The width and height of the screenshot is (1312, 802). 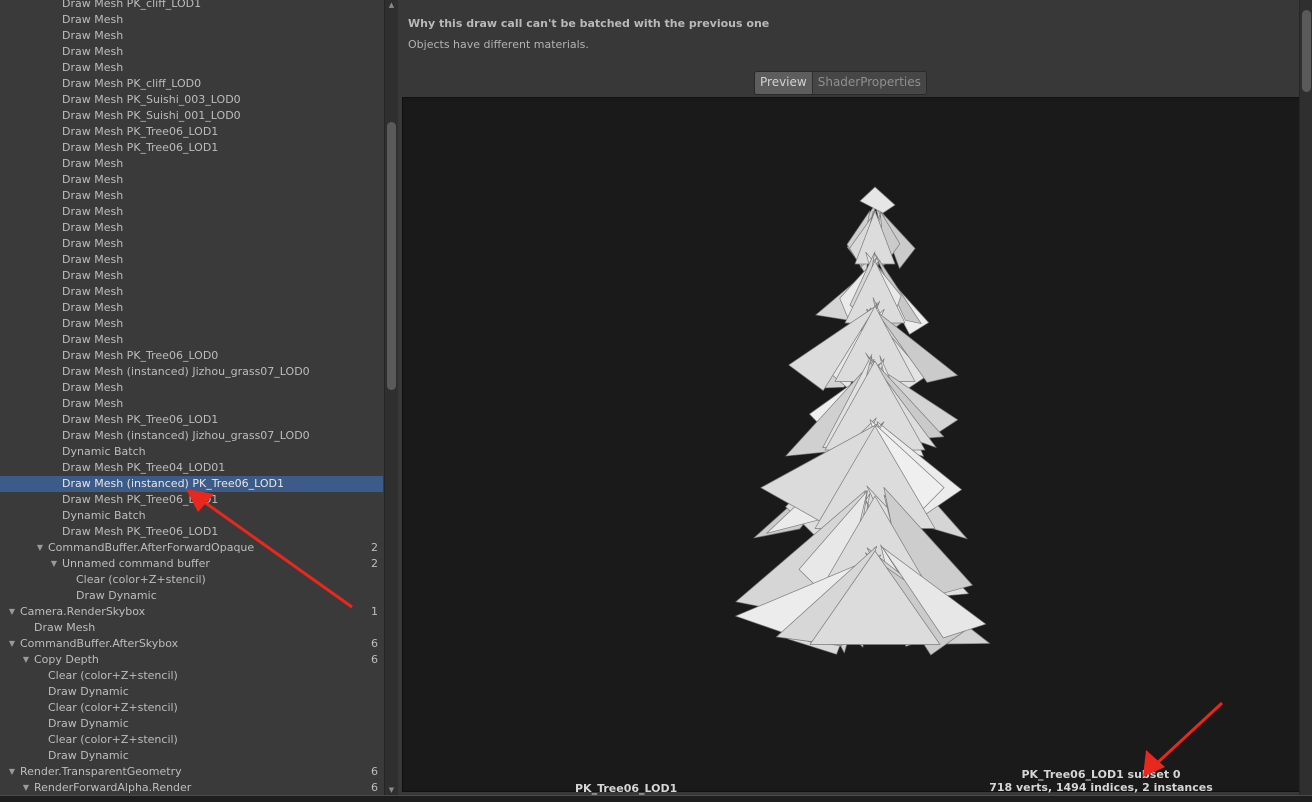 I want to click on tab-shader-properties: ShaderProperties, so click(x=869, y=83).